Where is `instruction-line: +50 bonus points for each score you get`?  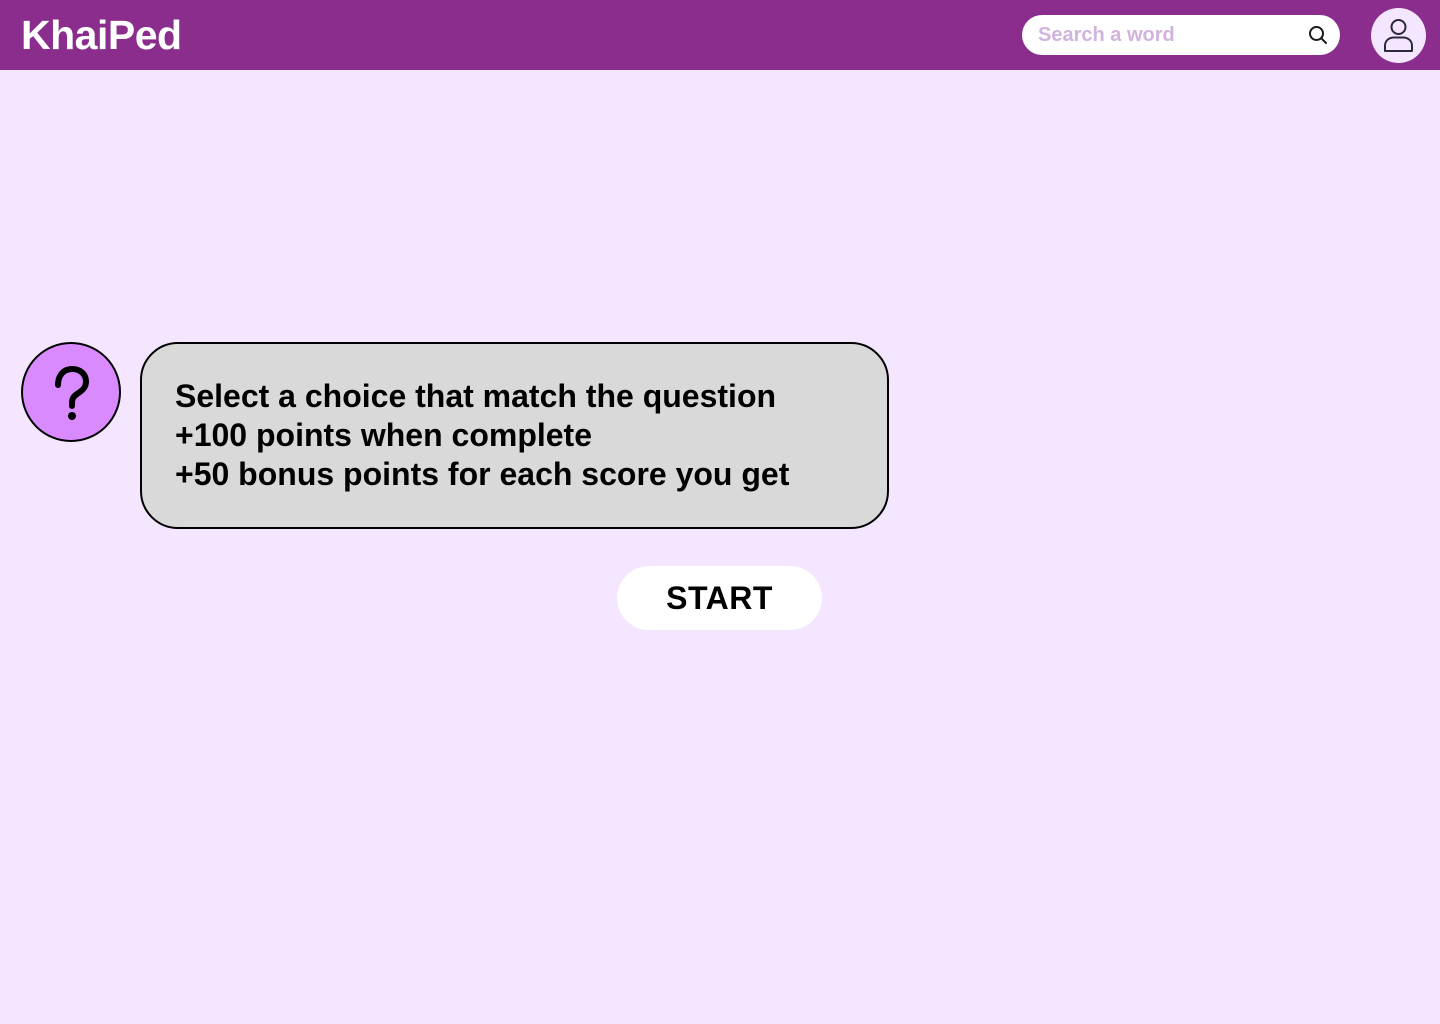
instruction-line: +50 bonus points for each score you get is located at coordinates (482, 474).